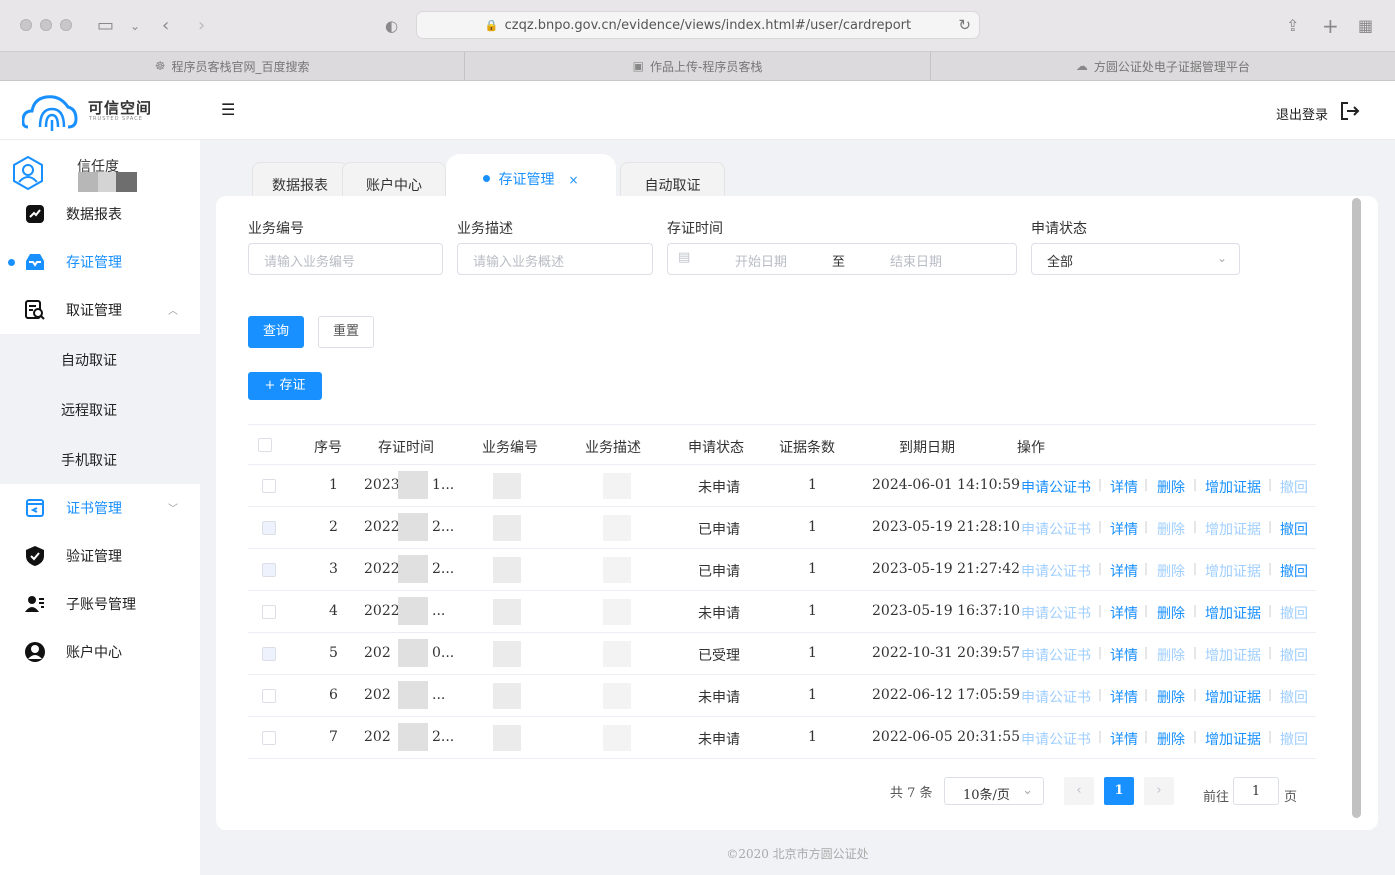  What do you see at coordinates (345, 259) in the screenshot?
I see `biz-no-input: 请输入业务编号` at bounding box center [345, 259].